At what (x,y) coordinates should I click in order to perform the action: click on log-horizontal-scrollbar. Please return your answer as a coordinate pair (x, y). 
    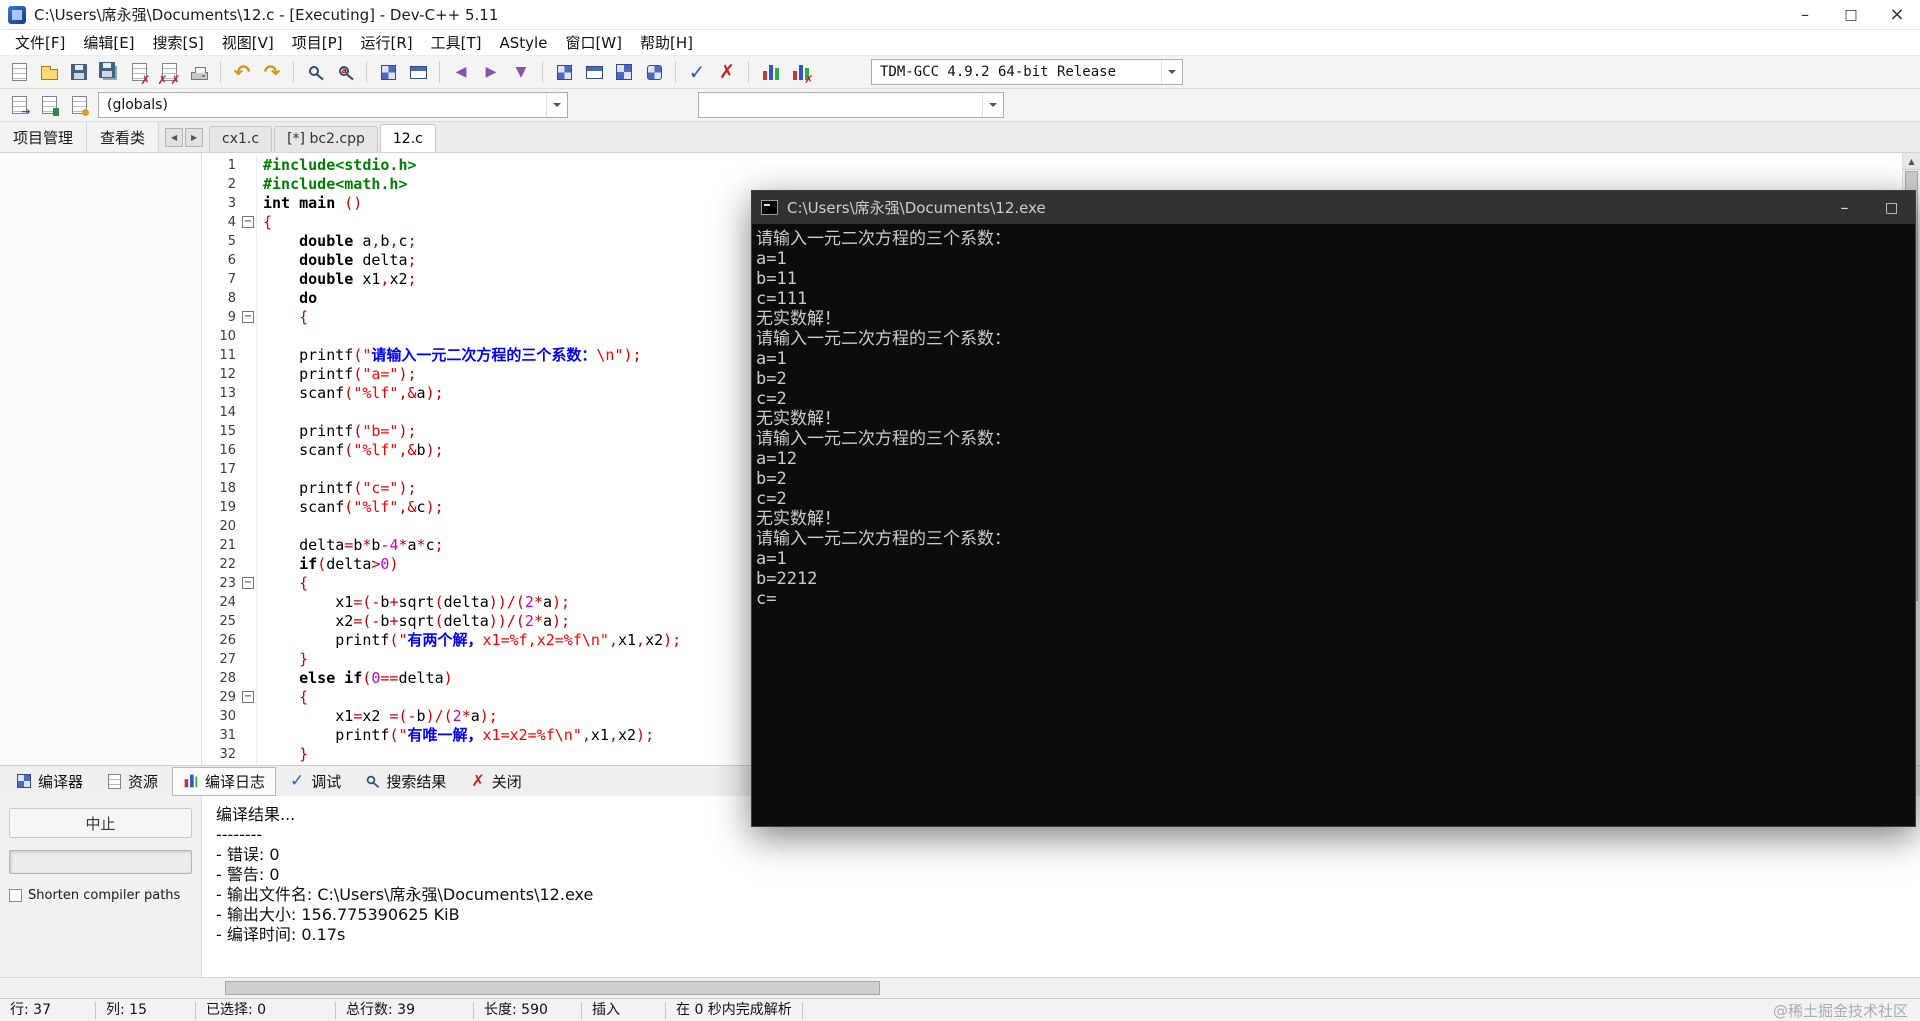
    Looking at the image, I should click on (960, 987).